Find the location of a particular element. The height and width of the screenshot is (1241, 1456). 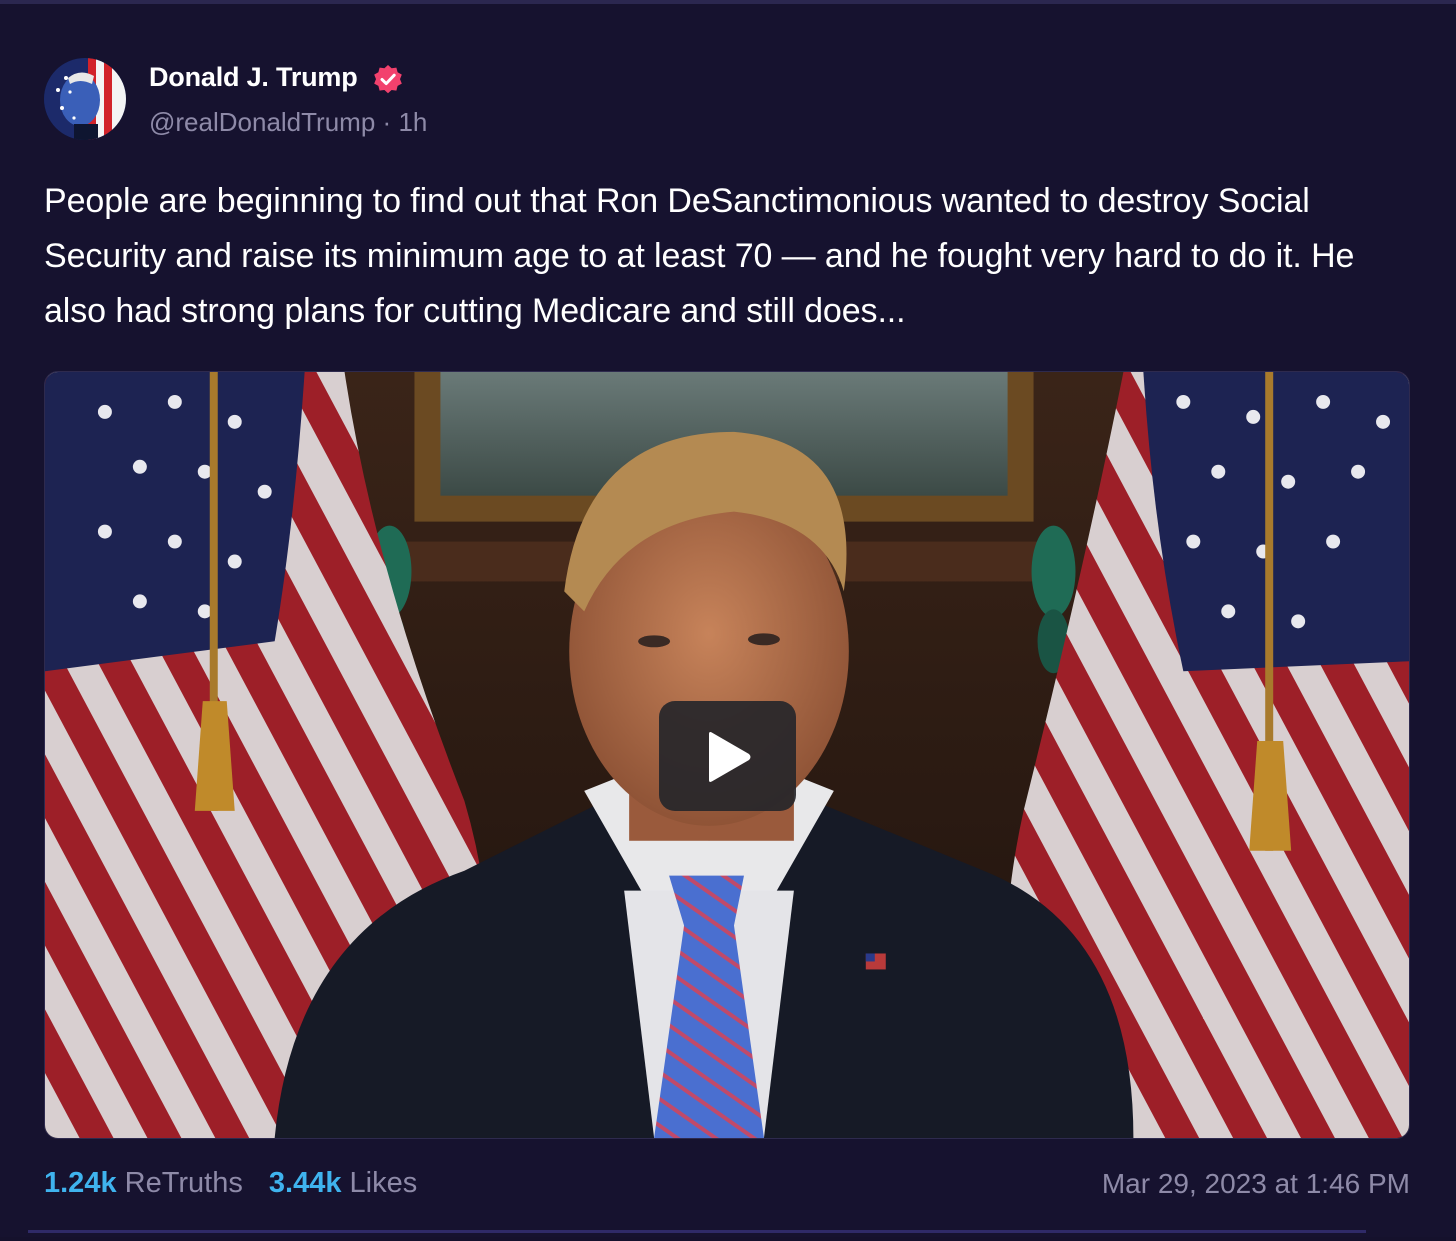

likes-count: 3.44k is located at coordinates (305, 1183).